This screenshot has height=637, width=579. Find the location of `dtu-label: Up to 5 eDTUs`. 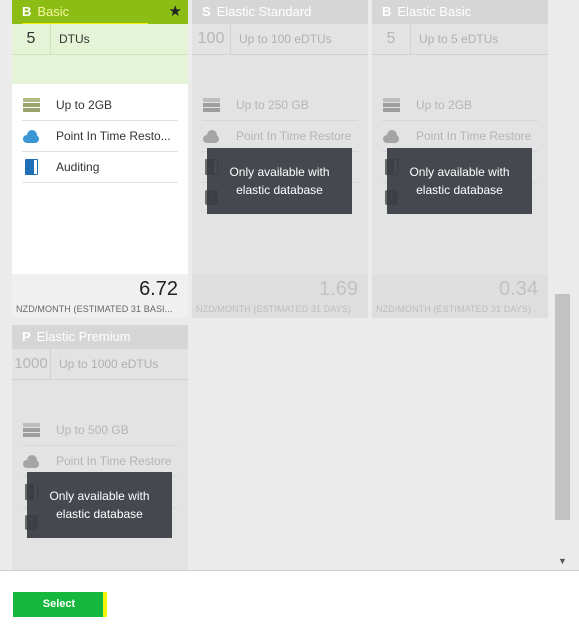

dtu-label: Up to 5 eDTUs is located at coordinates (459, 39).